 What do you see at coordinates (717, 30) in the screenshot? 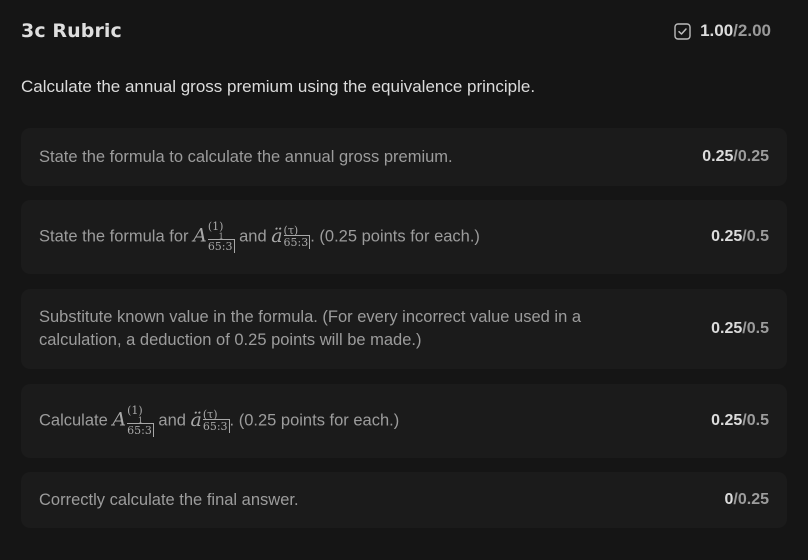
I see `total-score-earned: 1.00` at bounding box center [717, 30].